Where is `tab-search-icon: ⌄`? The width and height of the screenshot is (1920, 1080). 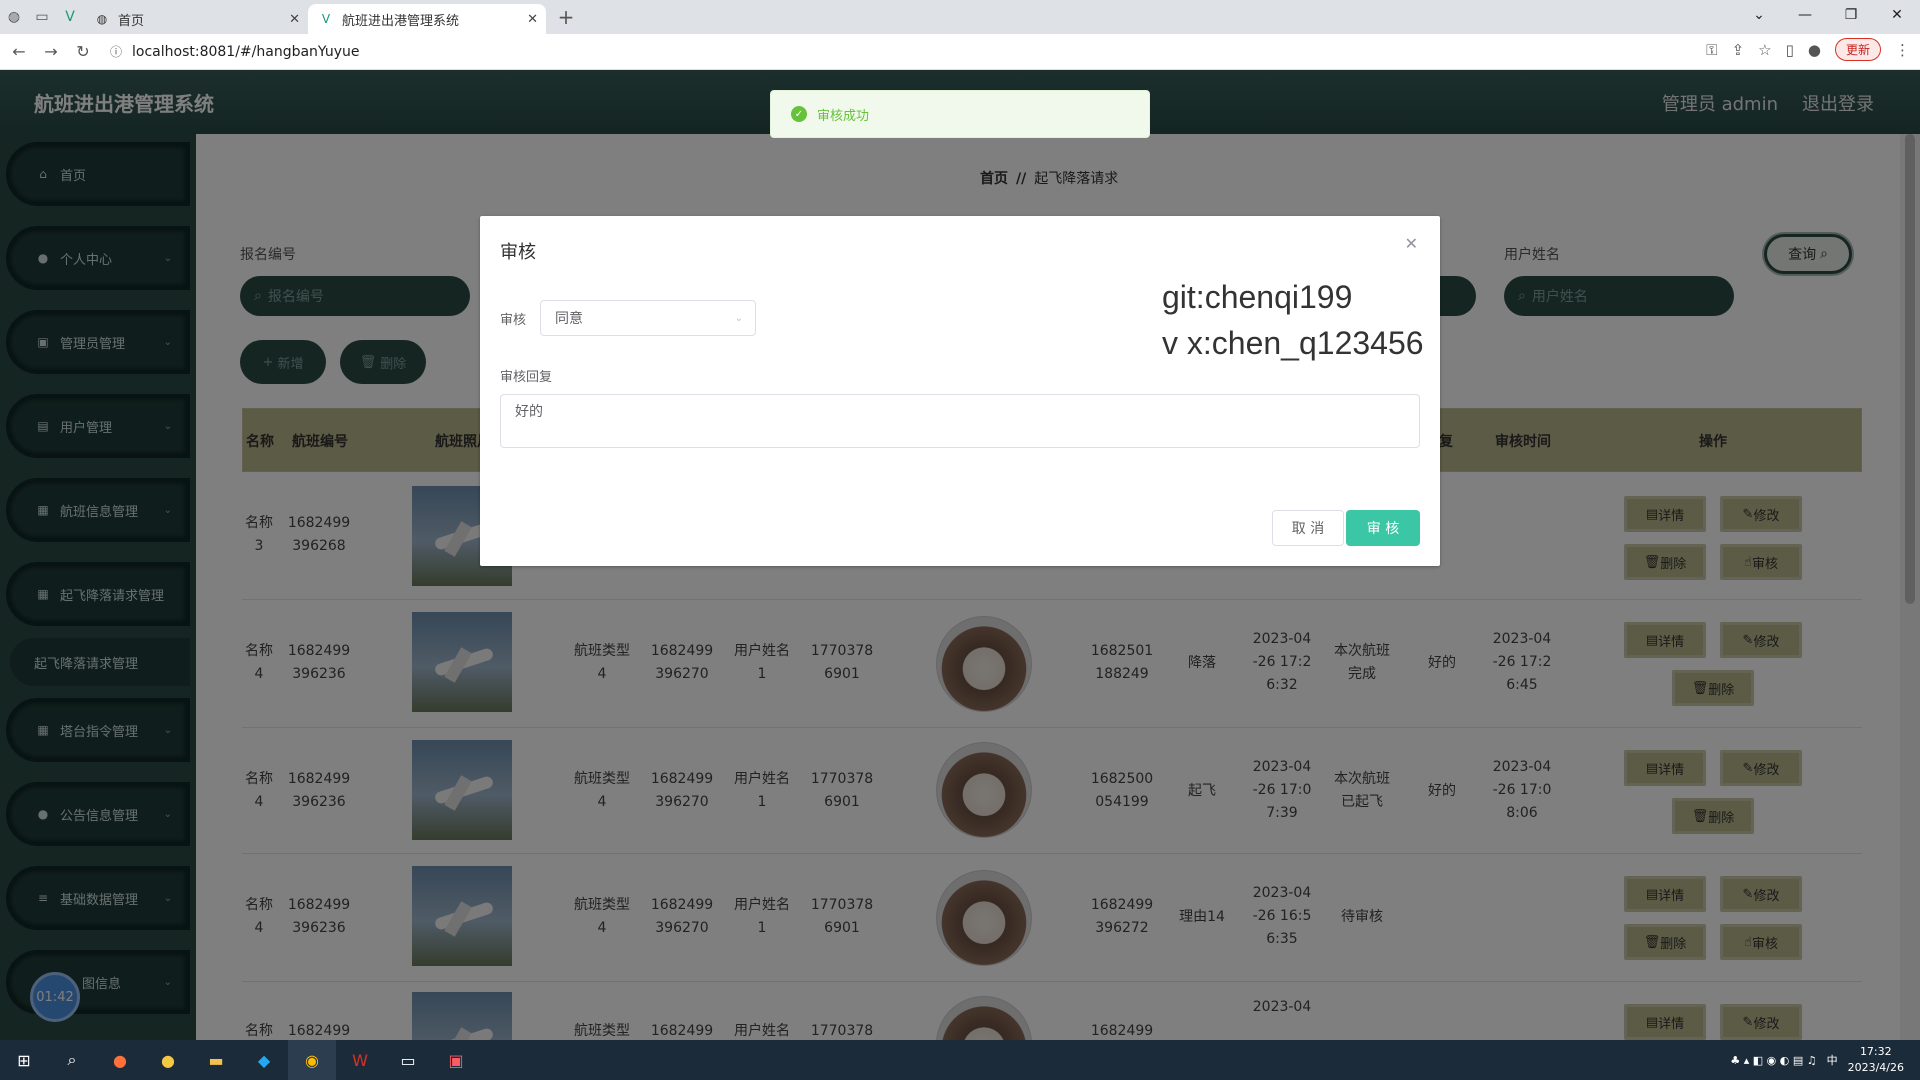
tab-search-icon: ⌄ is located at coordinates (1759, 15).